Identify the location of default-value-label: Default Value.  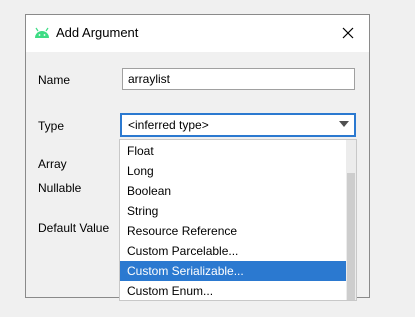
(74, 228).